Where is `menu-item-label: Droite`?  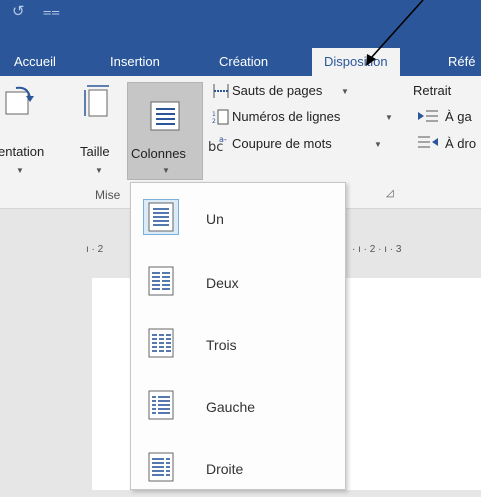 menu-item-label: Droite is located at coordinates (225, 469).